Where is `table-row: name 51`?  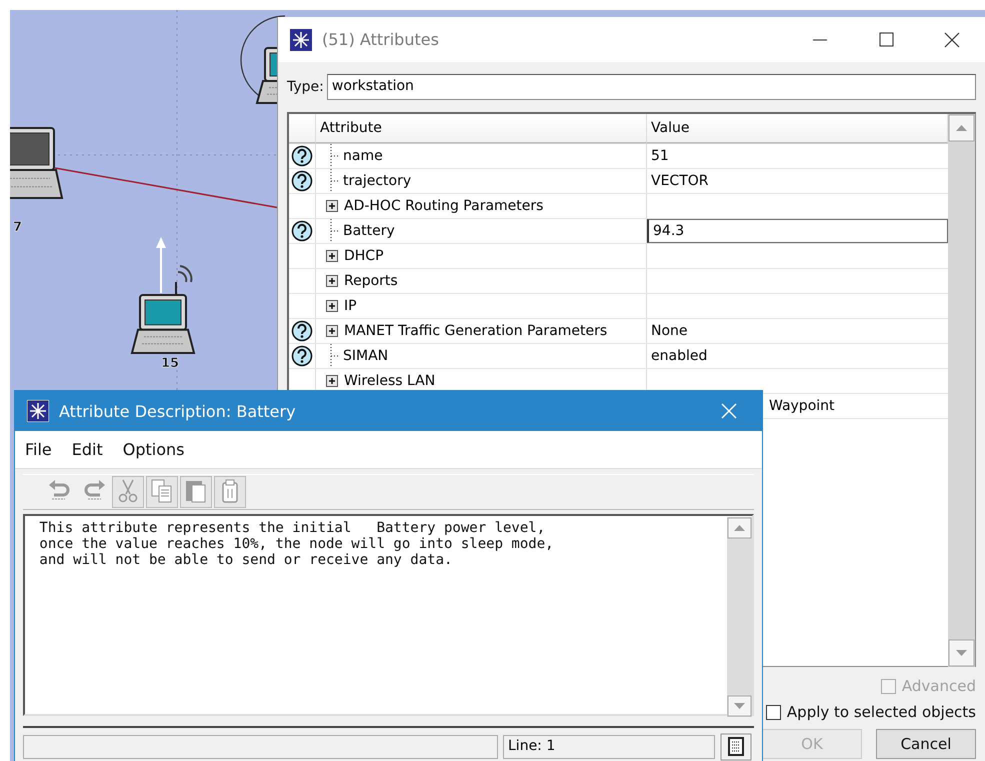 table-row: name 51 is located at coordinates (618, 156).